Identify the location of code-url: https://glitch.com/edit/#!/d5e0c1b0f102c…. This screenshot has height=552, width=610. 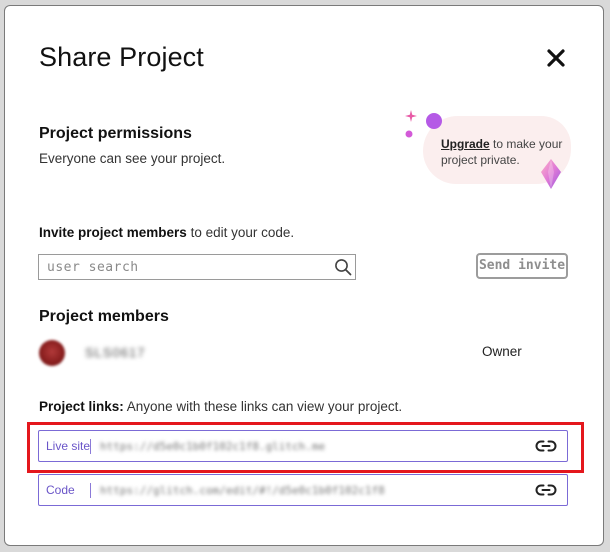
(242, 490).